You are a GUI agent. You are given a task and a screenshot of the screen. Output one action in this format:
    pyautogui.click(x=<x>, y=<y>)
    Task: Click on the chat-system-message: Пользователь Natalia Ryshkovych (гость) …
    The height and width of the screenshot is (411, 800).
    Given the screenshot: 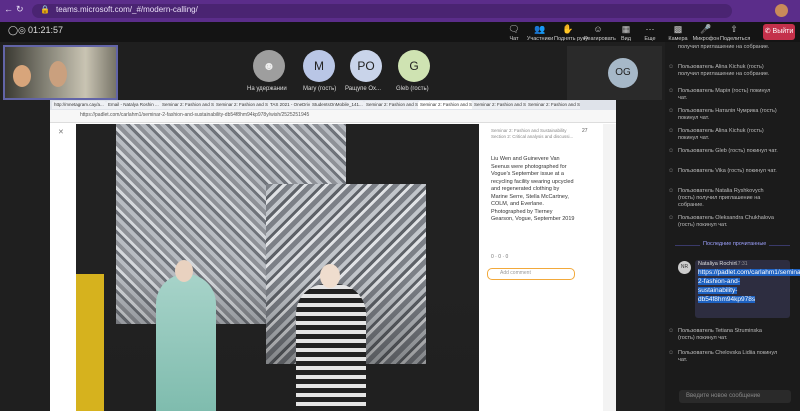 What is the action you would take?
    pyautogui.click(x=721, y=198)
    